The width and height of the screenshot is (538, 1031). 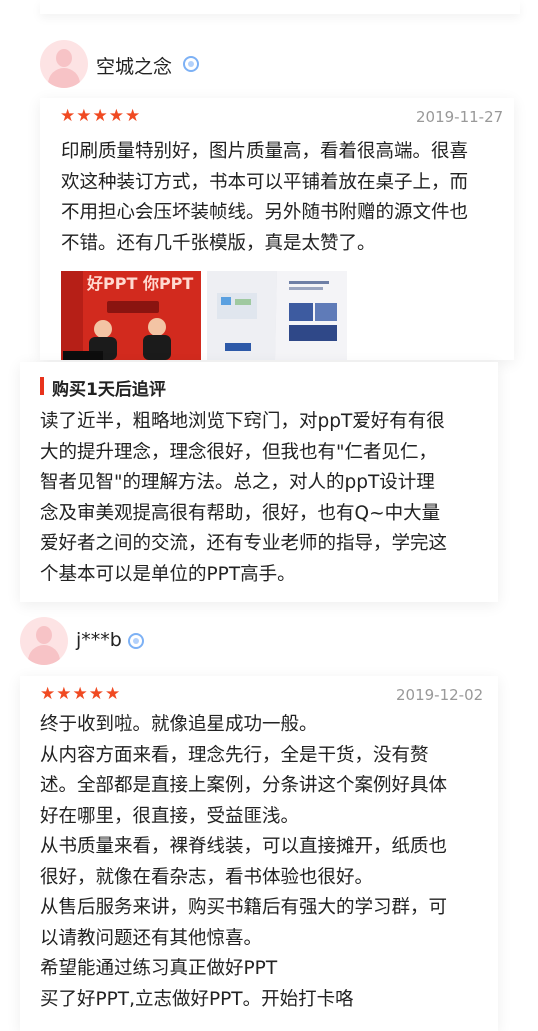 I want to click on review-photo, so click(x=277, y=315).